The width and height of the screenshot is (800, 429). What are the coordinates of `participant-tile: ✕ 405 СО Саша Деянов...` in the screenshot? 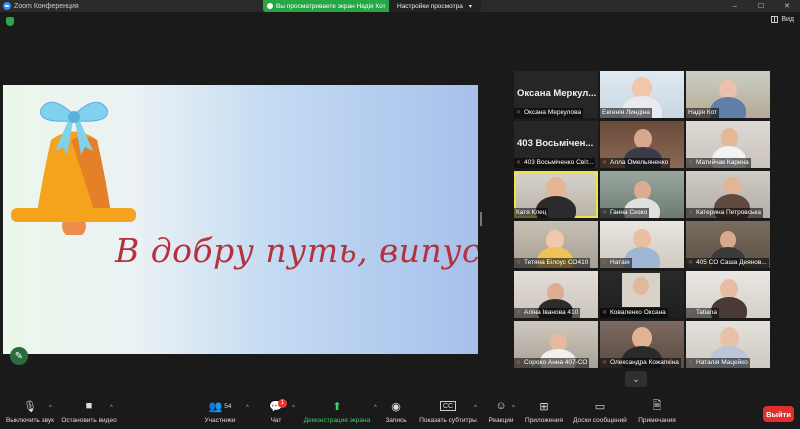 It's located at (728, 244).